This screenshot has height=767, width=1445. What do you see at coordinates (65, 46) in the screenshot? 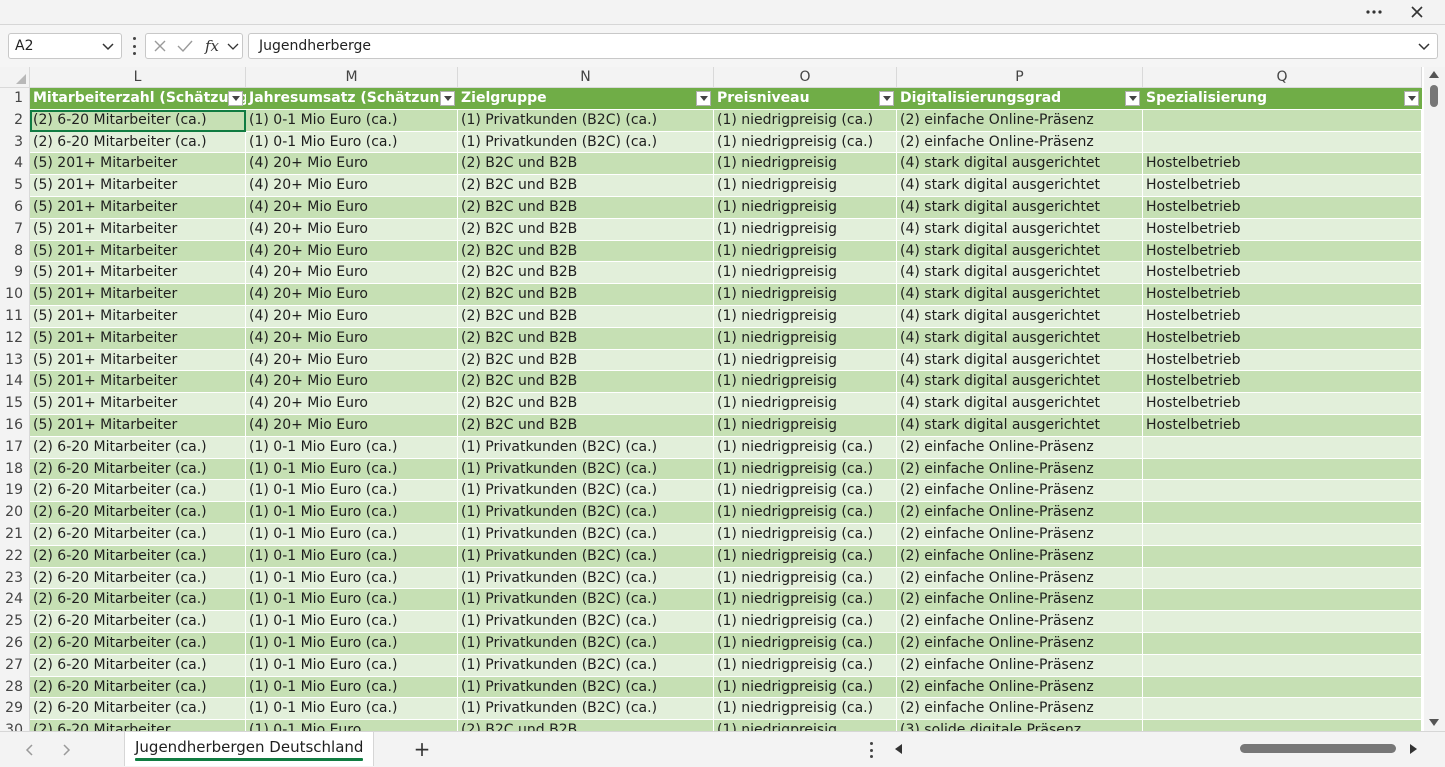
I see `name-box: A2` at bounding box center [65, 46].